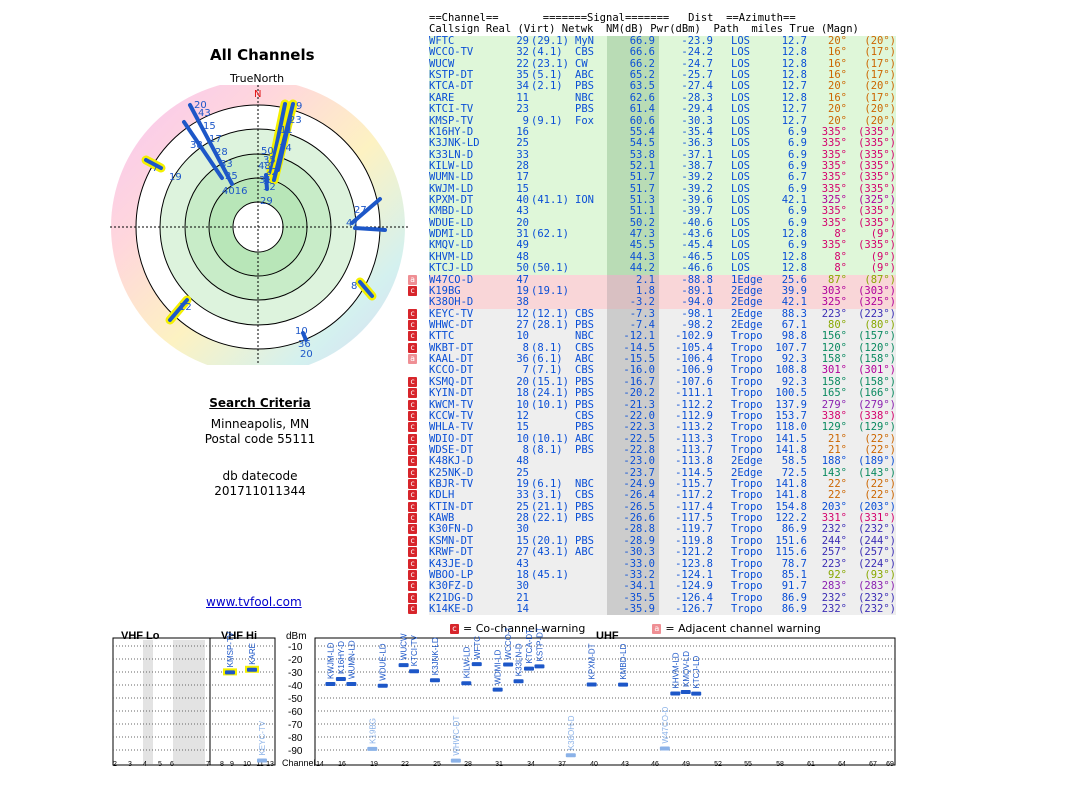 This screenshot has height=788, width=1082. What do you see at coordinates (354, 286) in the screenshot?
I see `radar-channel-label: 8` at bounding box center [354, 286].